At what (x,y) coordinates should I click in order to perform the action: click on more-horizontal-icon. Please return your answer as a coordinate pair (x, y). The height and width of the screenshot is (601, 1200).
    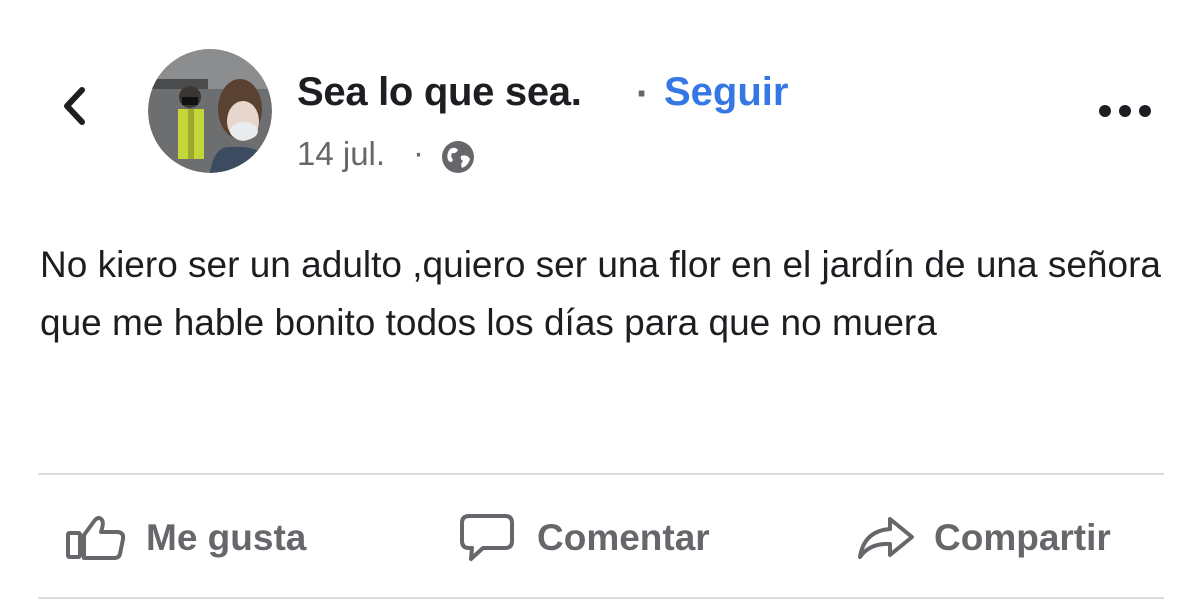
    Looking at the image, I should click on (1125, 111).